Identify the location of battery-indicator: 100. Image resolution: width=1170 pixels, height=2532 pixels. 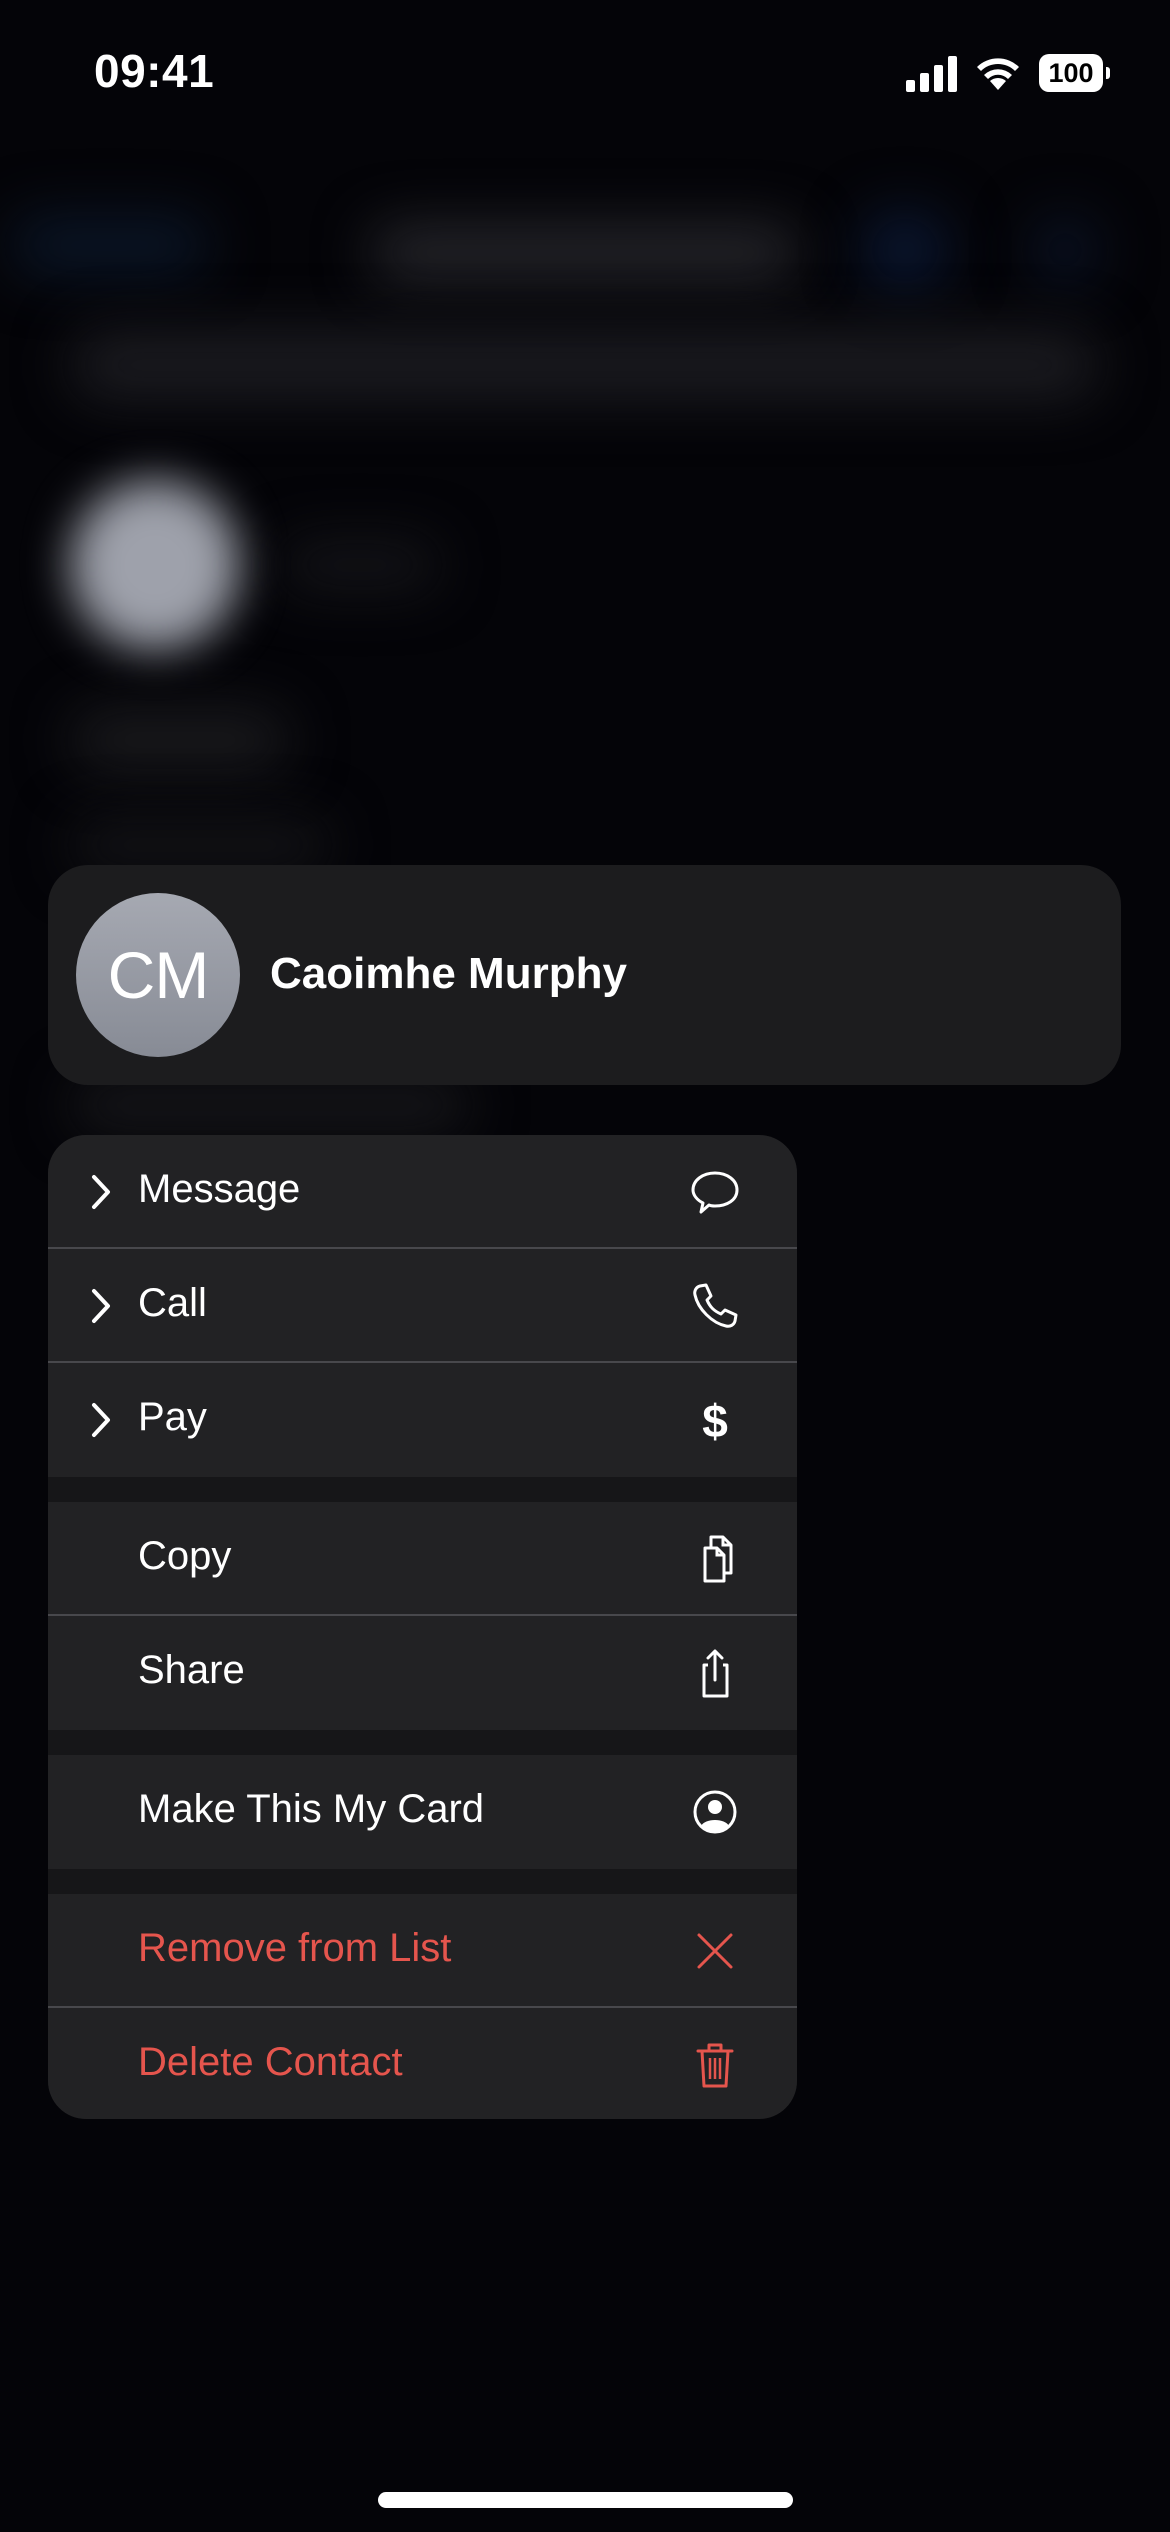
(1075, 73).